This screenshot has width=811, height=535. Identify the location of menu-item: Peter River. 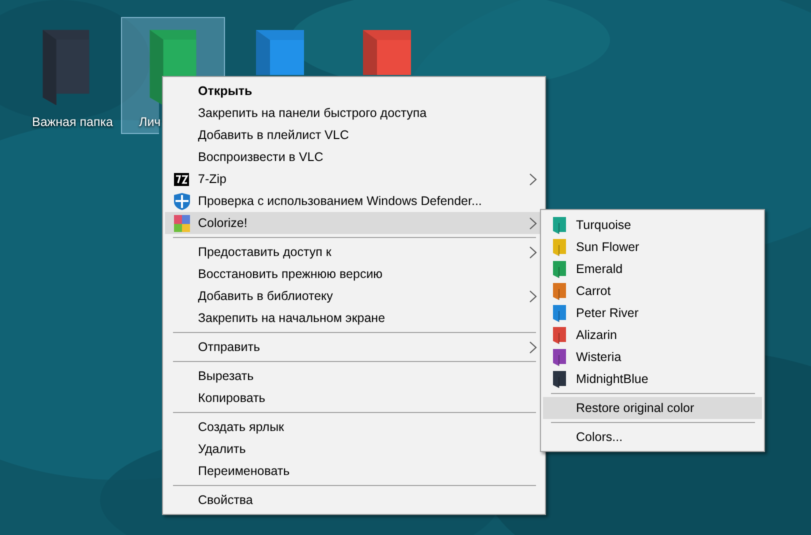
(652, 313).